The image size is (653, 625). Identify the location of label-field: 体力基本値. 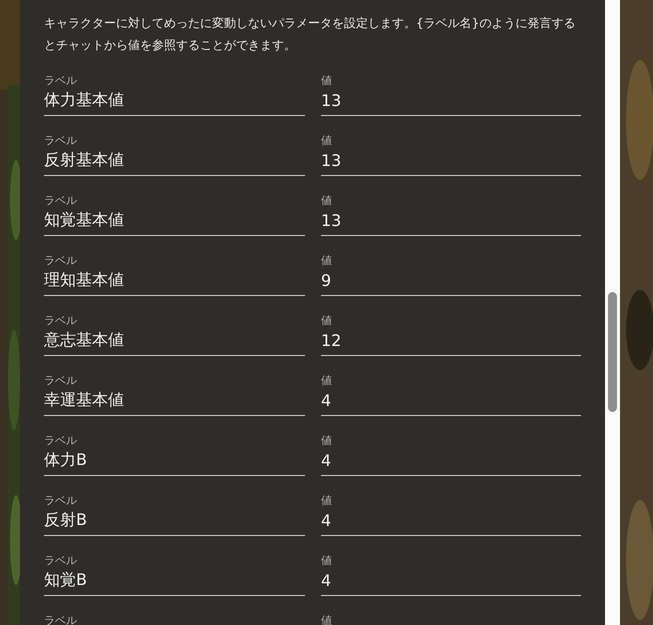
(174, 102).